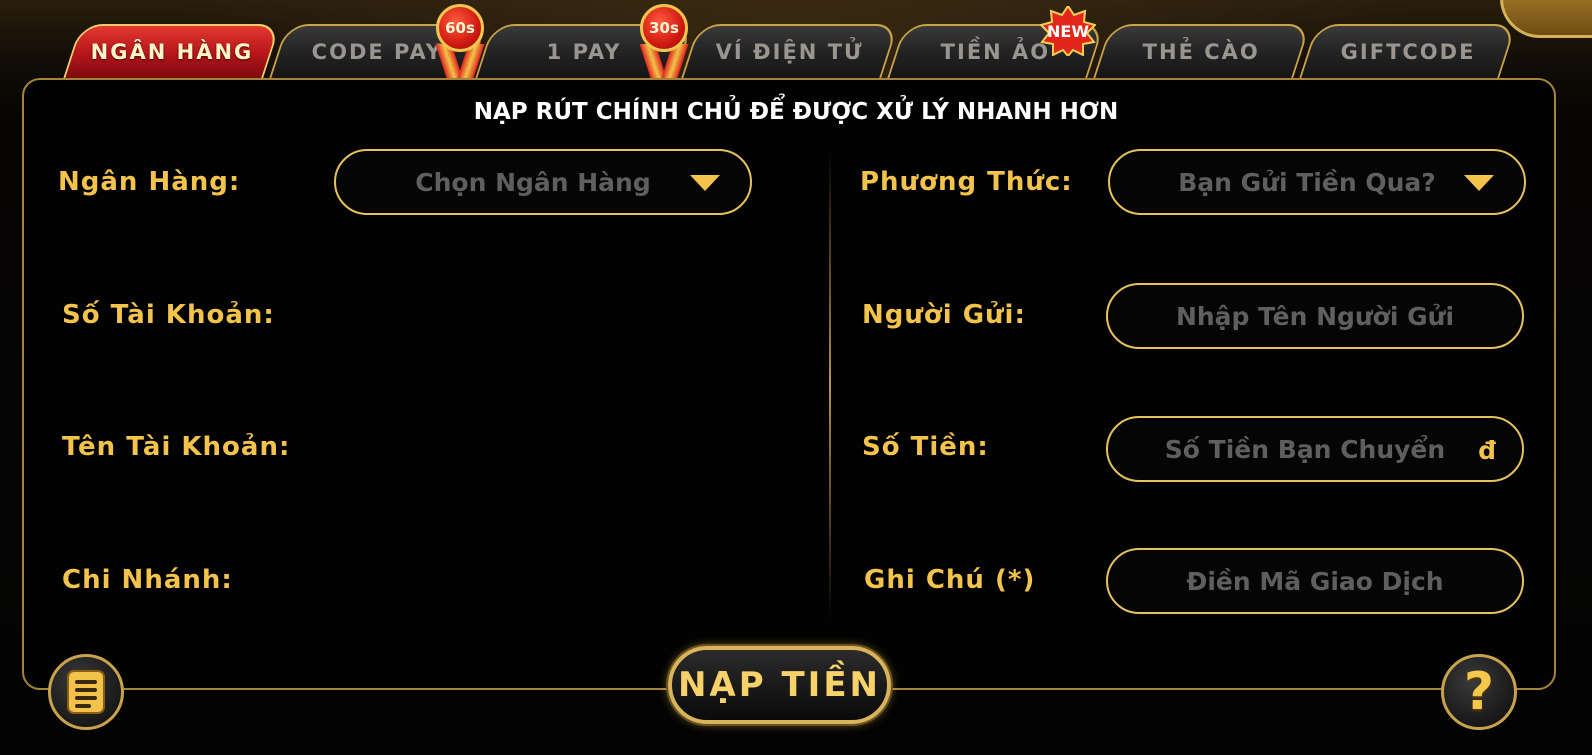 The image size is (1592, 755). I want to click on bank-label: Ngân Hàng:, so click(149, 182).